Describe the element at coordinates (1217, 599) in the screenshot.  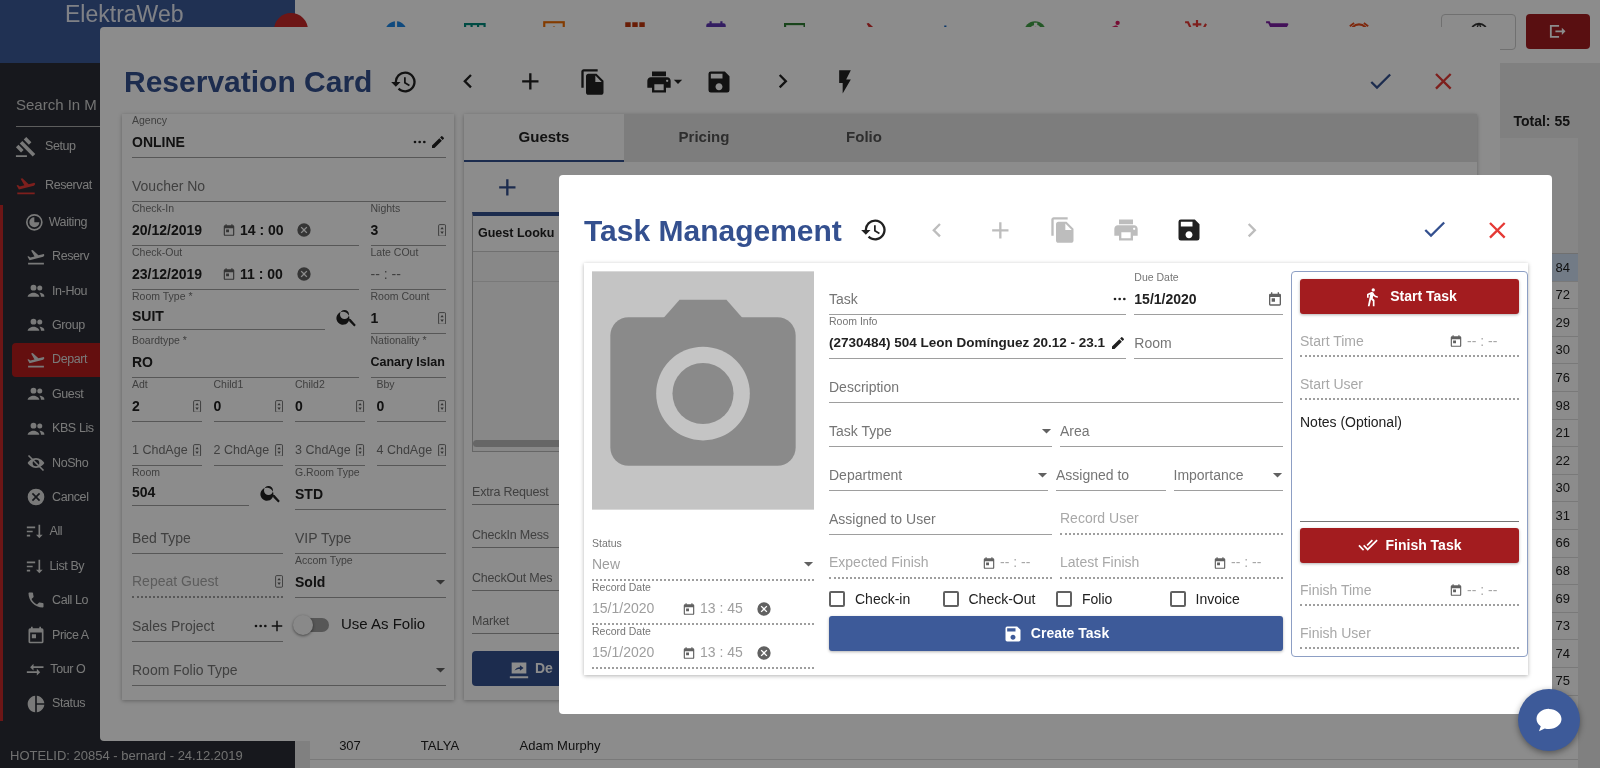
I see `checkbox-label: Invoice` at that location.